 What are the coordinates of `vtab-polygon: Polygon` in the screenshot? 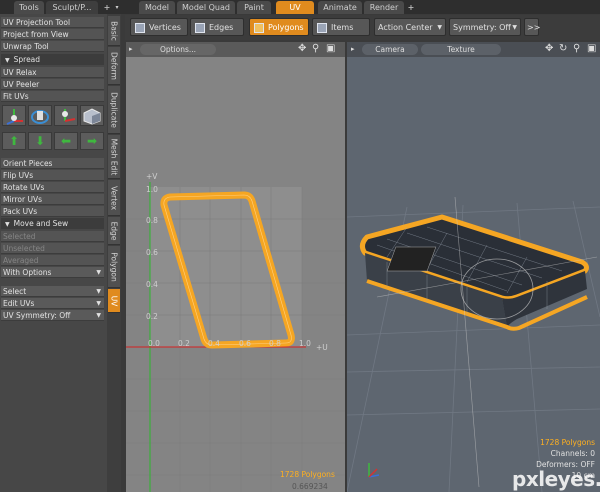 It's located at (114, 267).